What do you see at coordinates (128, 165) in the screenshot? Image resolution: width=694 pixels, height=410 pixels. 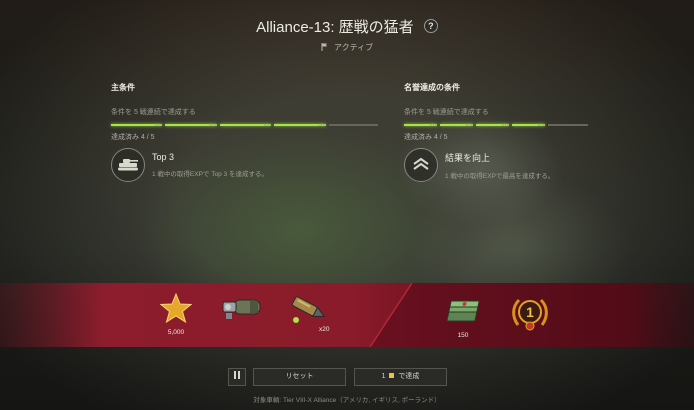 I see `tank-icon` at bounding box center [128, 165].